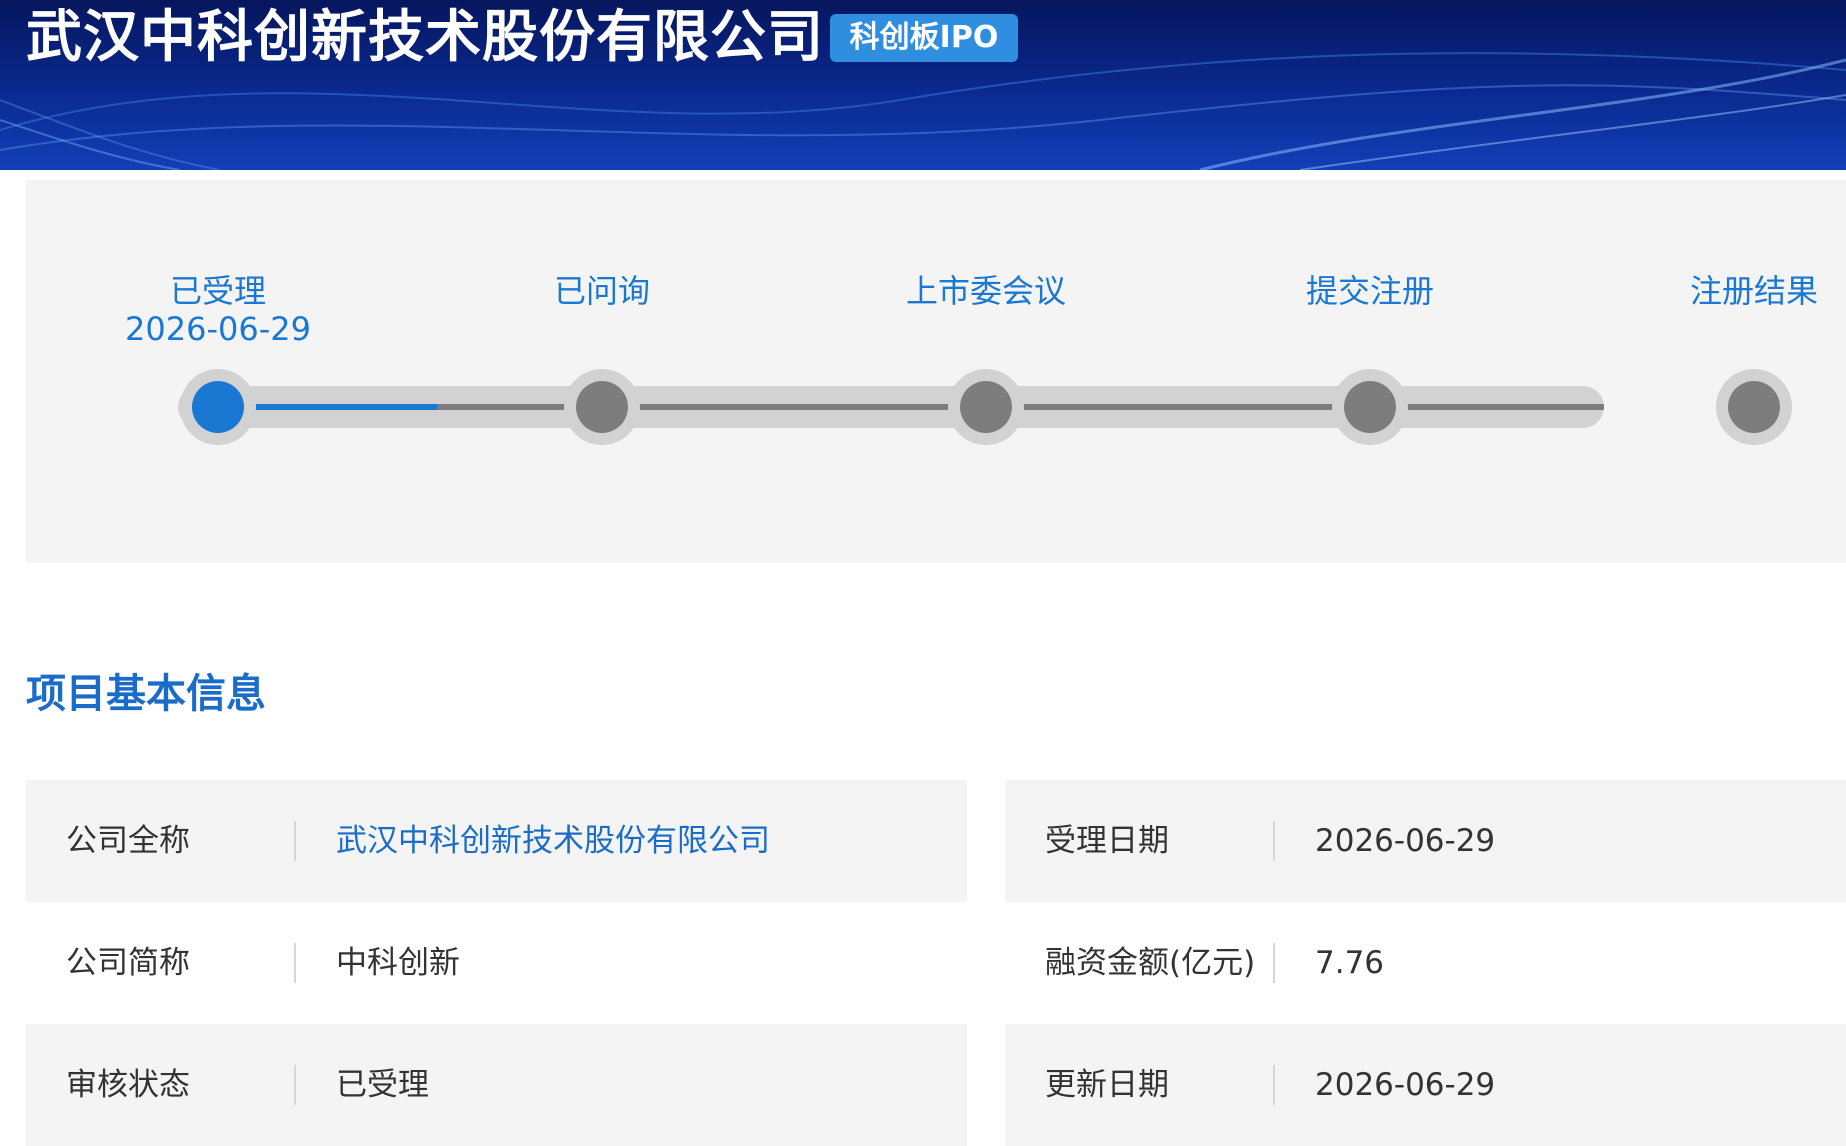 This screenshot has height=1146, width=1846. Describe the element at coordinates (218, 407) in the screenshot. I see `step-node-accepted` at that location.